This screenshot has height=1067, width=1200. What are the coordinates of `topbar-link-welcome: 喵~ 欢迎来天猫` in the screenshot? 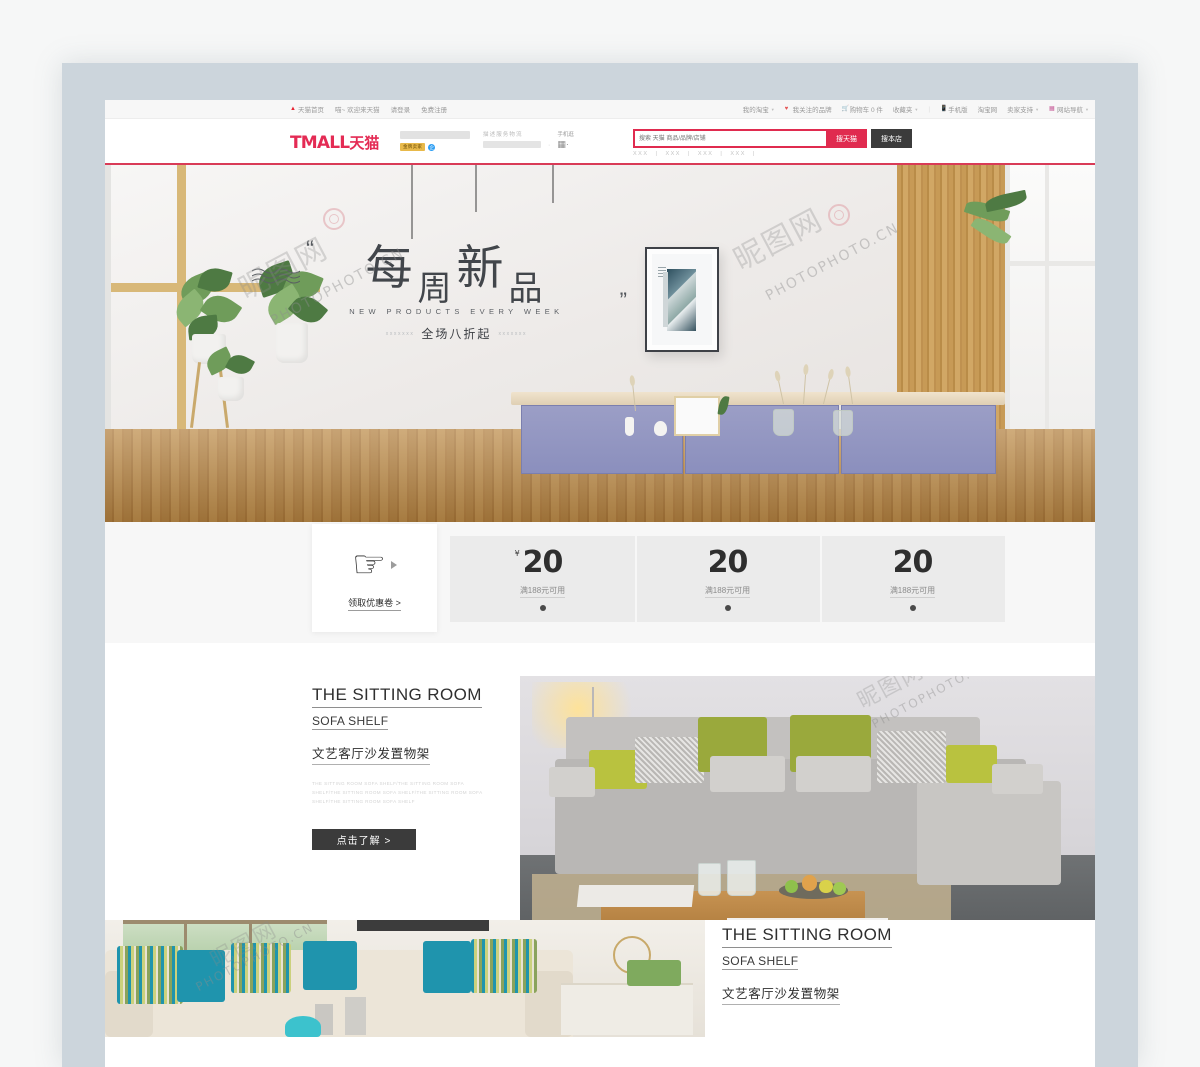 It's located at (357, 109).